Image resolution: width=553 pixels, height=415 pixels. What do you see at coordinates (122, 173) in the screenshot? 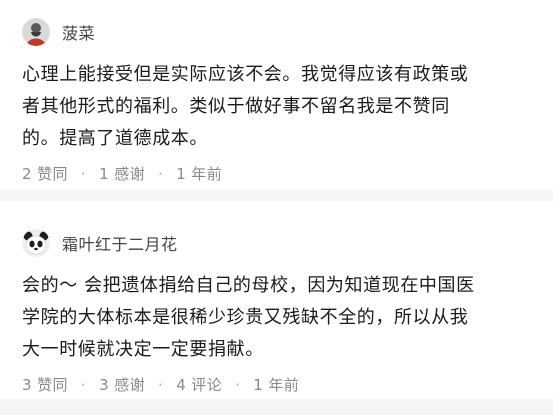
I see `thanks-count: 1 感谢` at bounding box center [122, 173].